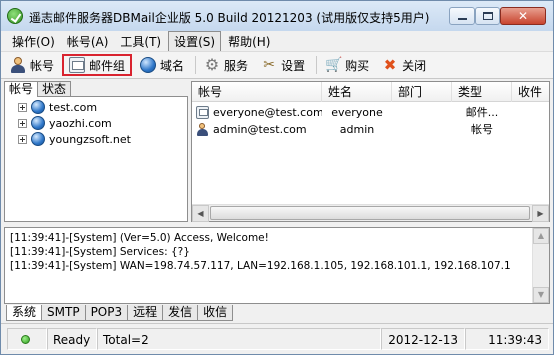 This screenshot has height=355, width=554. What do you see at coordinates (54, 88) in the screenshot?
I see `tab-status: 状态` at bounding box center [54, 88].